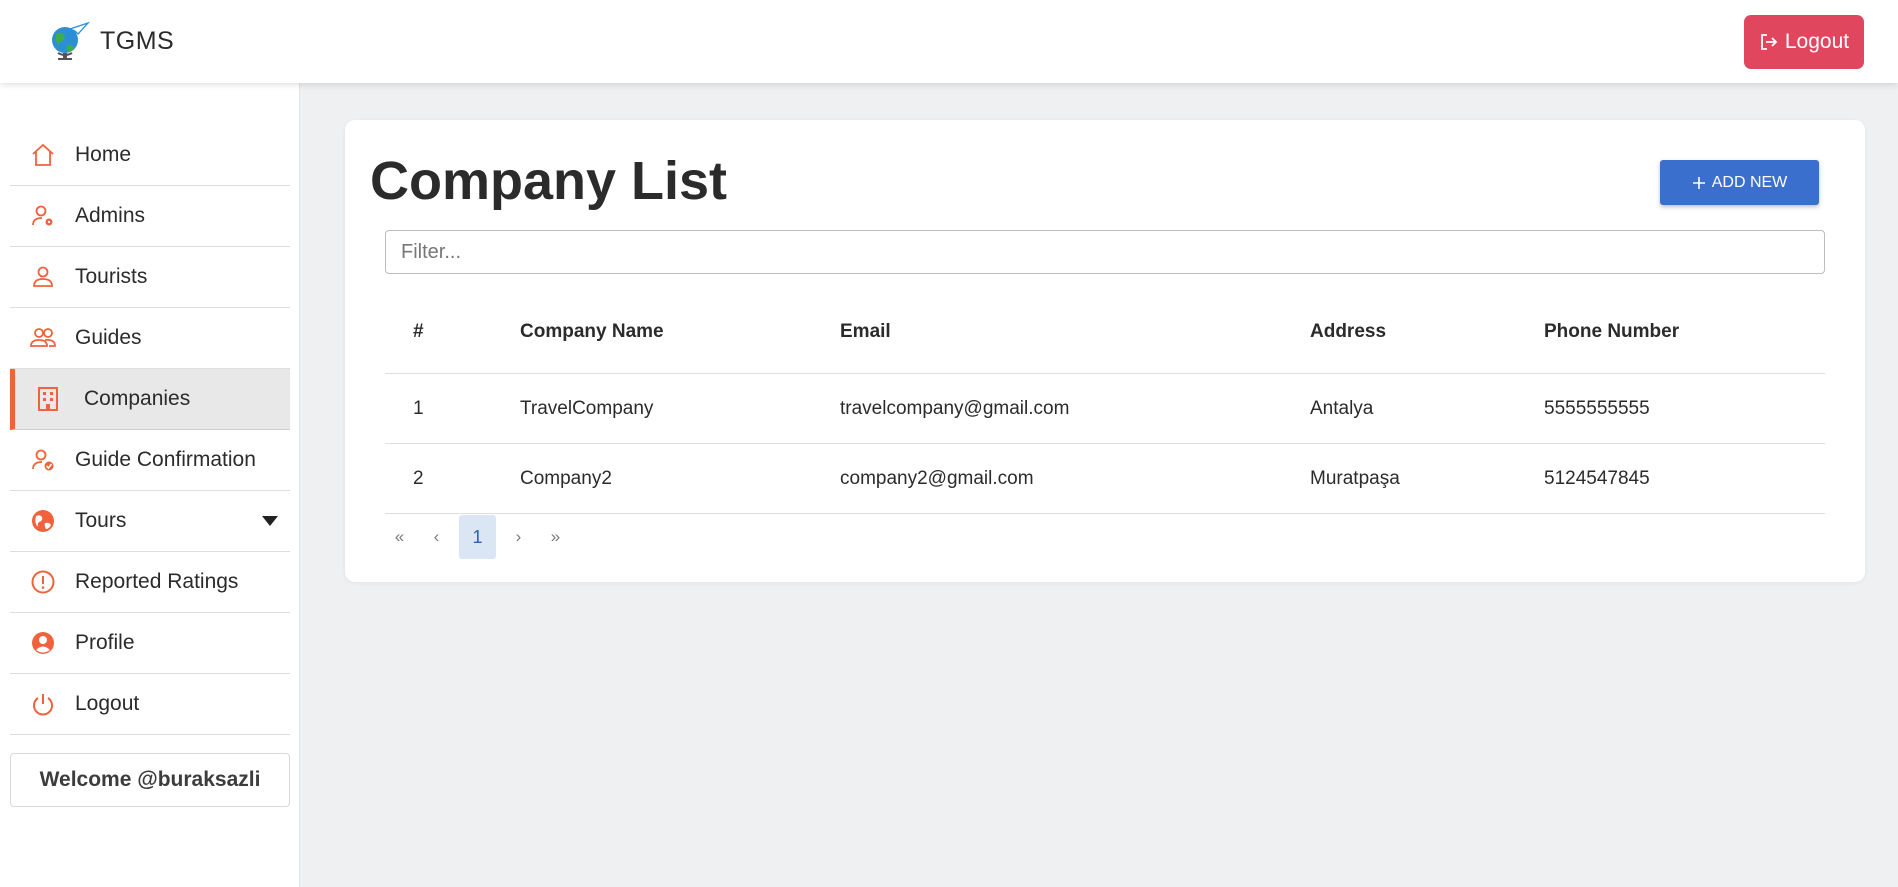 Image resolution: width=1898 pixels, height=887 pixels. I want to click on previous-page-button: ‹, so click(436, 537).